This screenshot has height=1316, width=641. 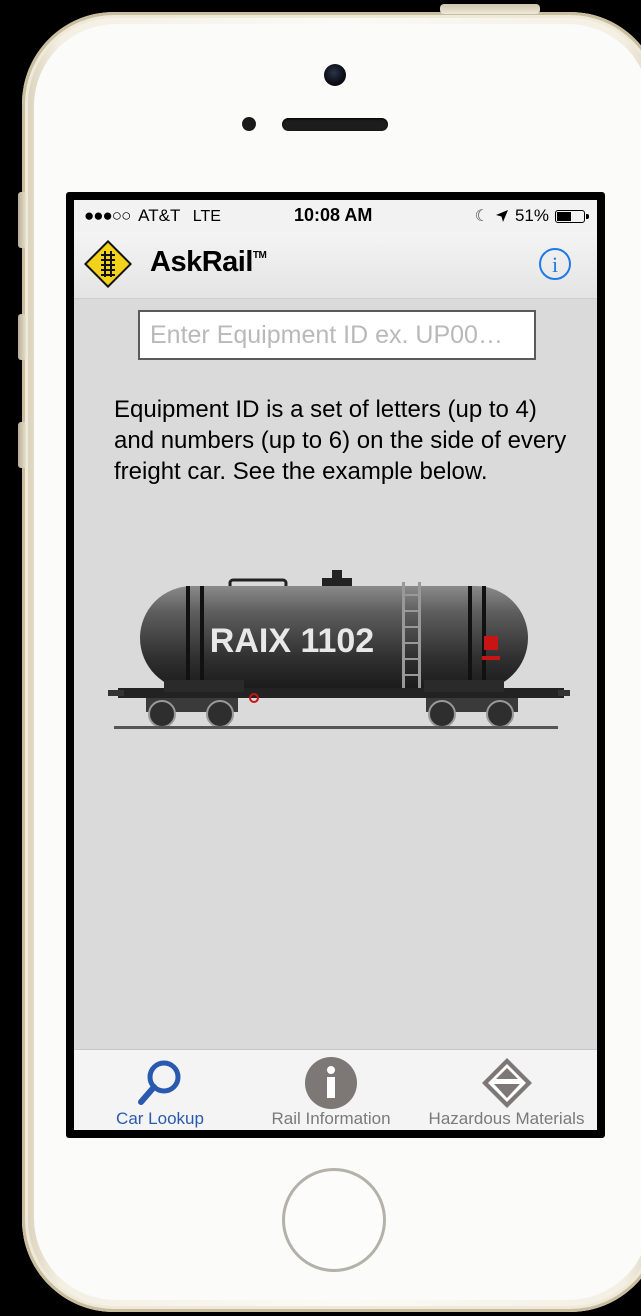 I want to click on magnifier-icon, so click(x=159, y=1082).